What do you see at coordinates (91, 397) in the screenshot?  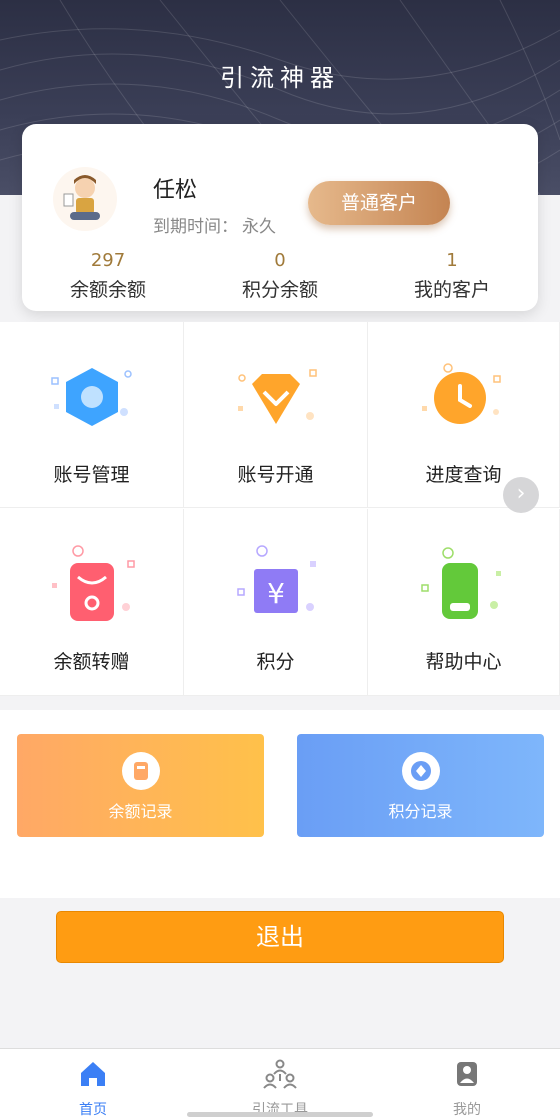 I see `hexagon-icon` at bounding box center [91, 397].